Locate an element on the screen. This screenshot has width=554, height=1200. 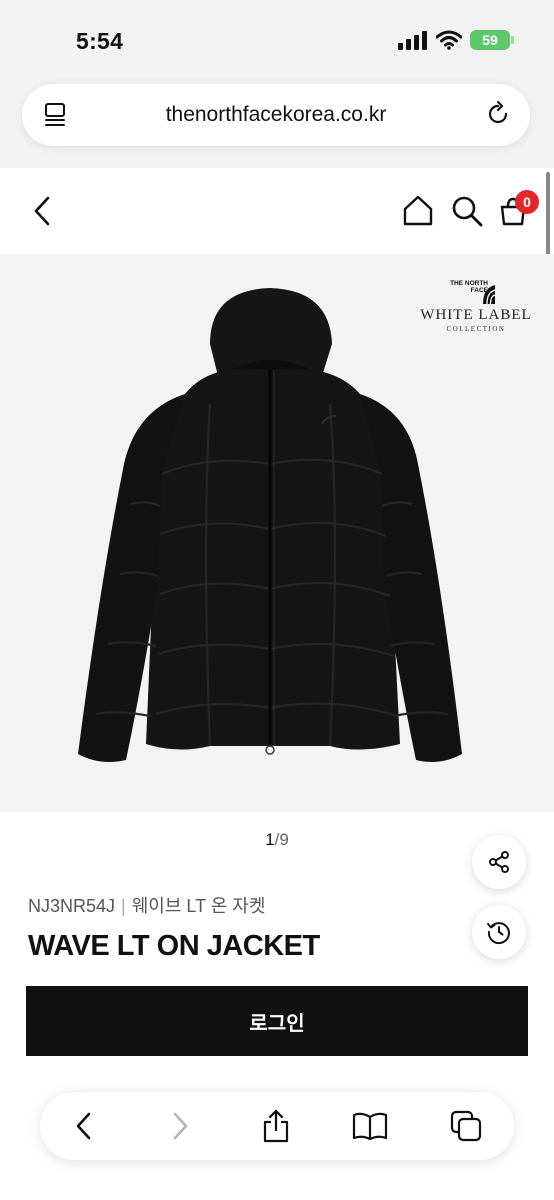
browser-forward-button is located at coordinates (180, 1126).